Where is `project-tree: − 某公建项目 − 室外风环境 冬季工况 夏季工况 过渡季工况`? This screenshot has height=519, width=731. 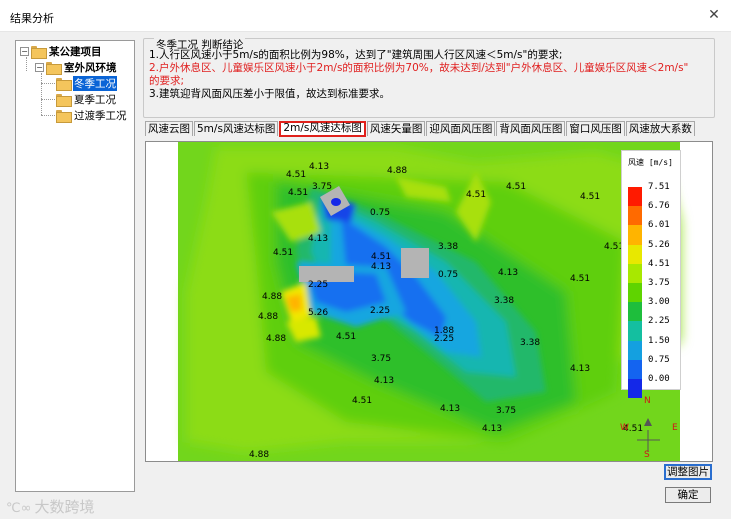
project-tree: − 某公建项目 − 室外风环境 冬季工况 夏季工况 过渡季工况 is located at coordinates (75, 266).